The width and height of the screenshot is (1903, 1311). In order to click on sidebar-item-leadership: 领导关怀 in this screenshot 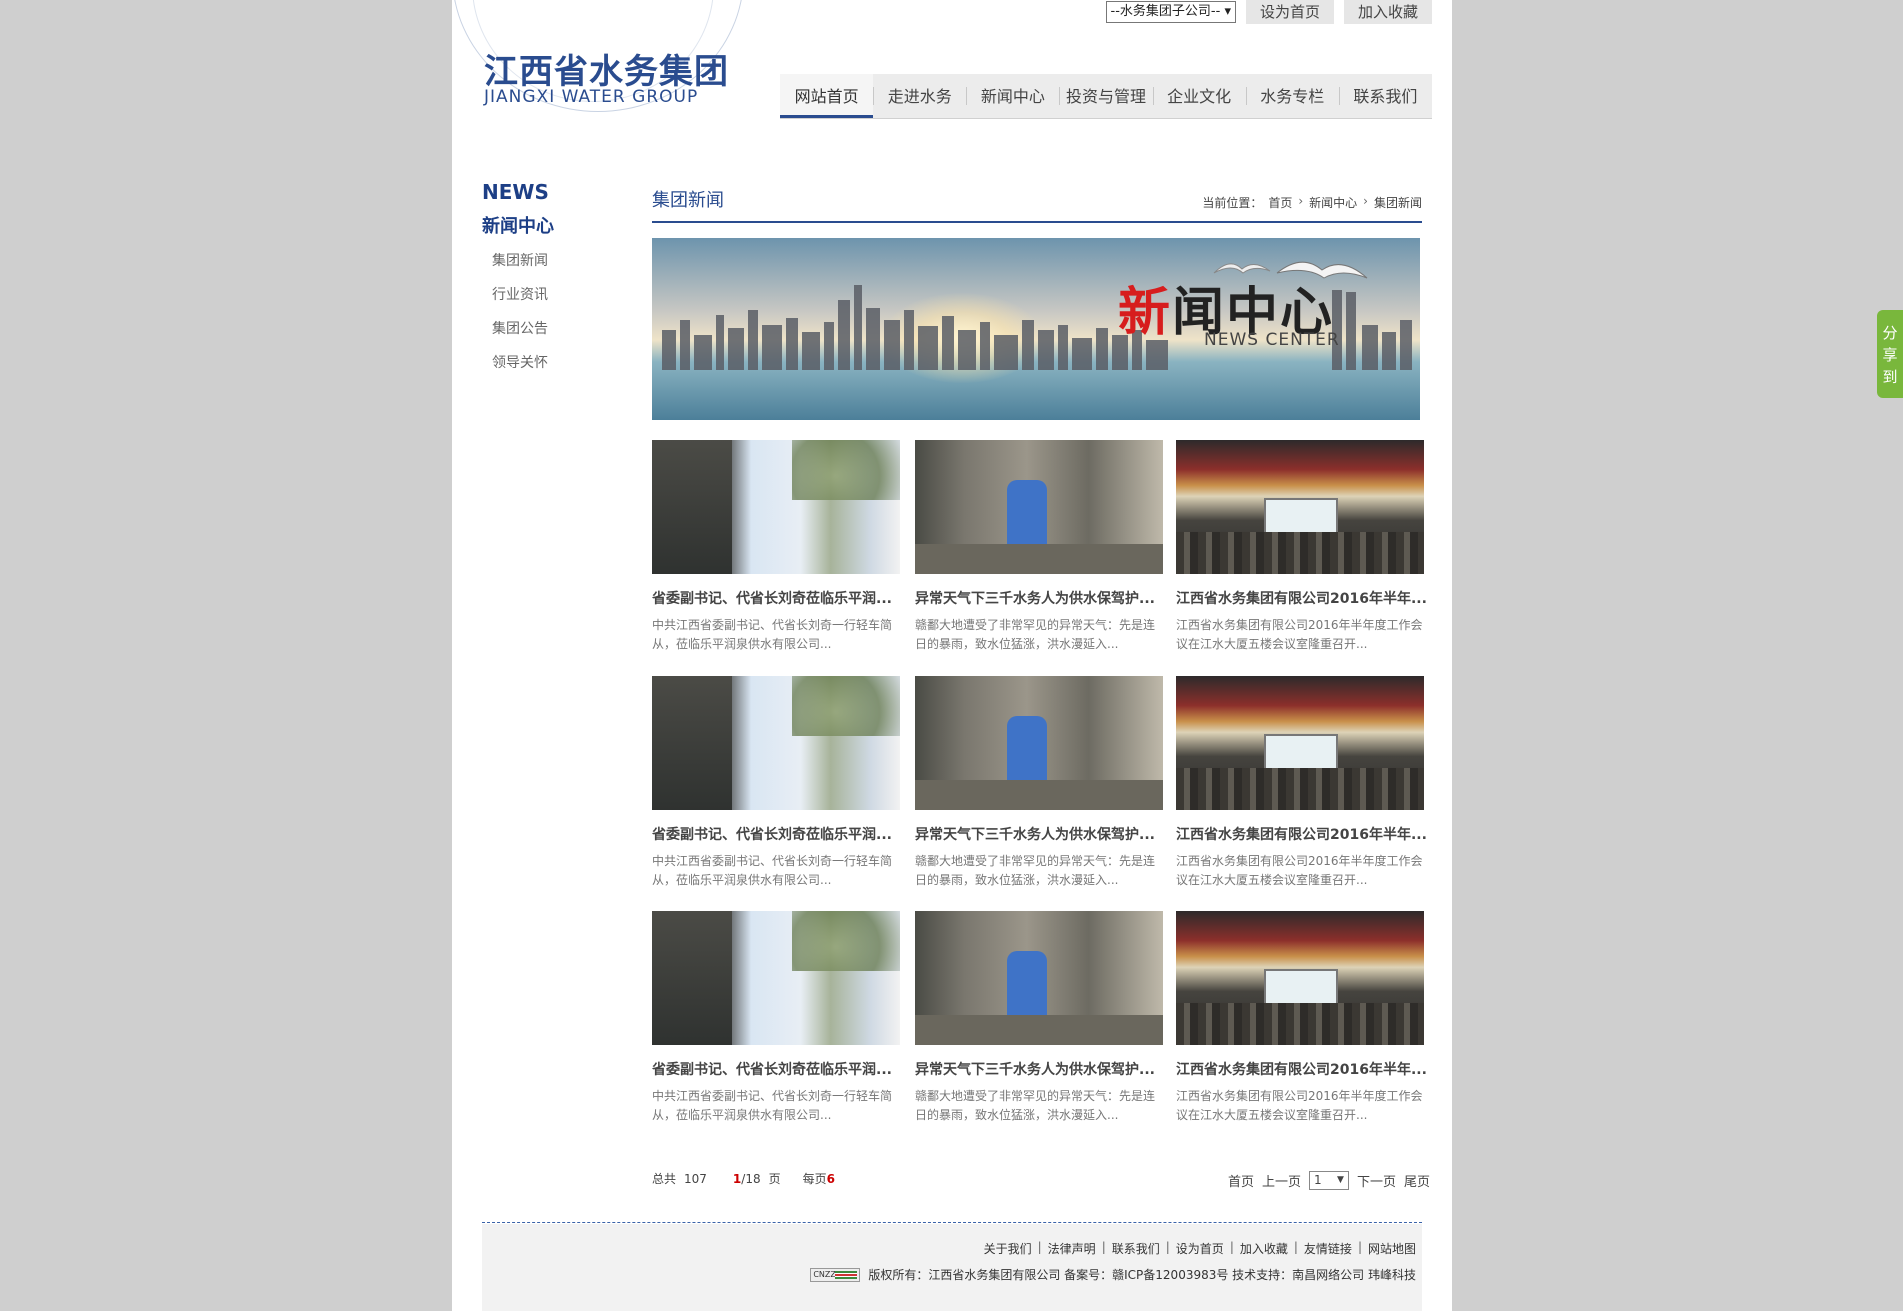, I will do `click(520, 369)`.